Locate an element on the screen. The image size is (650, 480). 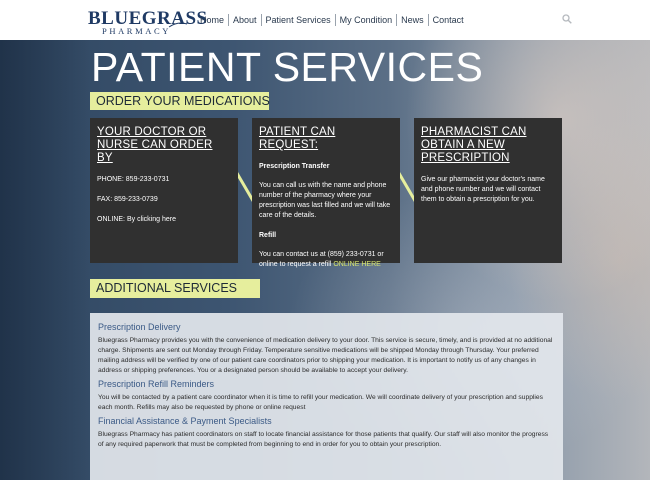
additional-services-heading: ADDITIONAL SERVICES is located at coordinates (175, 288).